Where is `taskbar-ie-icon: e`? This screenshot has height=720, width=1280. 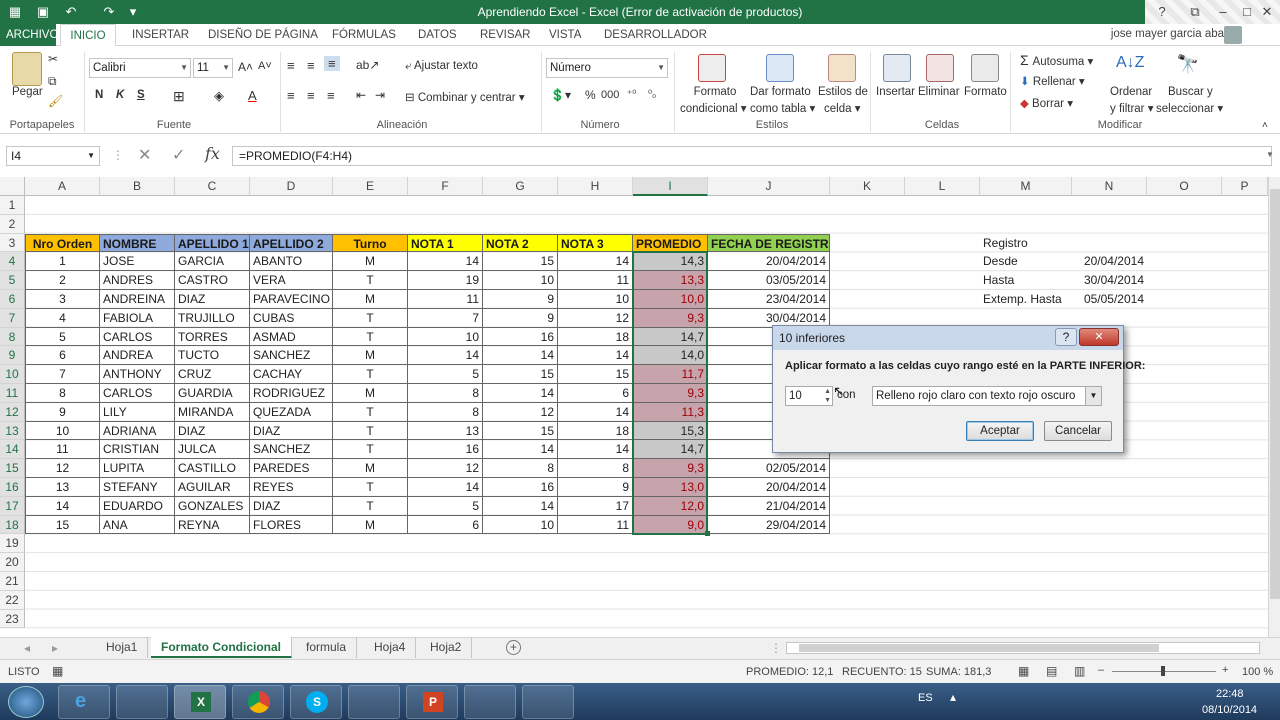
taskbar-ie-icon: e is located at coordinates (84, 702).